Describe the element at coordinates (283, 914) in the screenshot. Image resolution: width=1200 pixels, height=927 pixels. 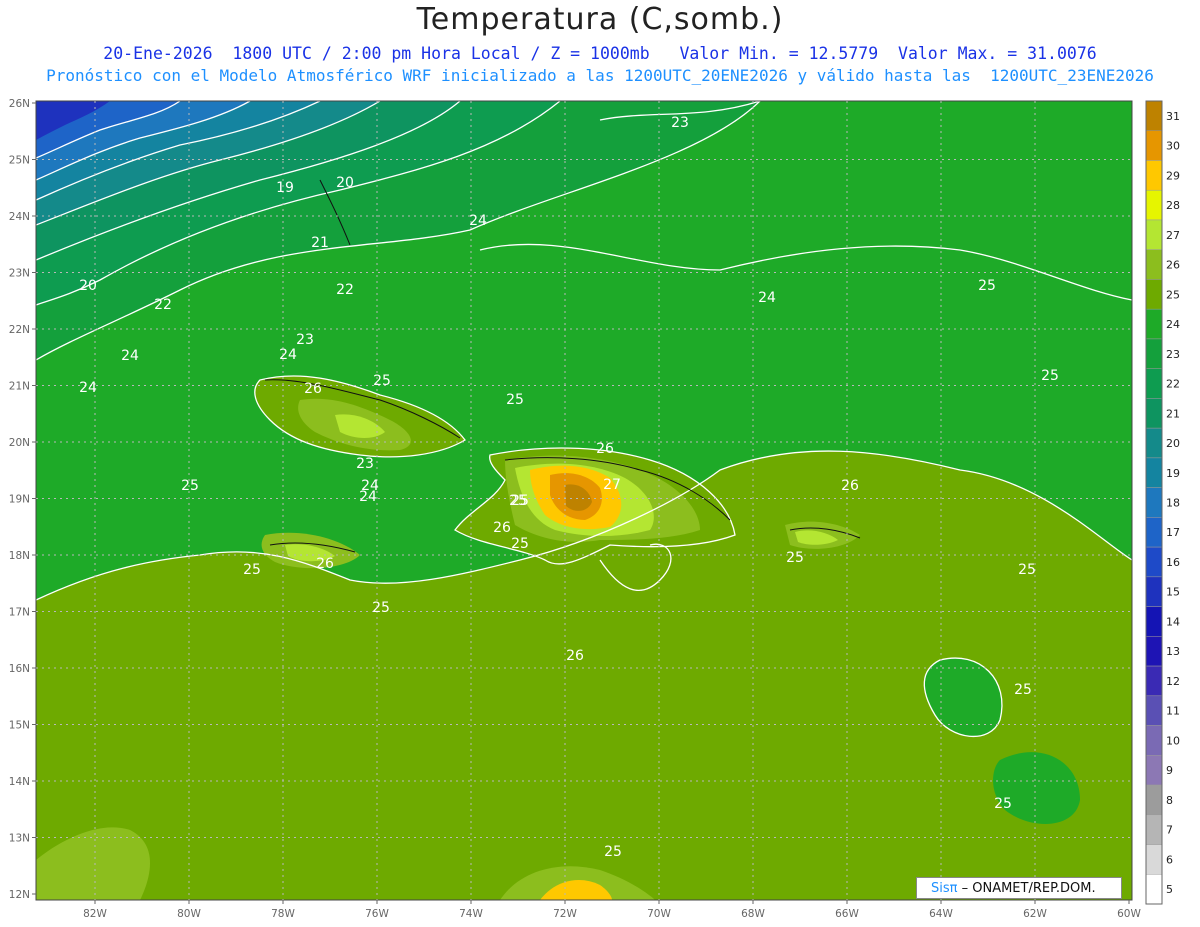
I see `lon-label: 78W` at that location.